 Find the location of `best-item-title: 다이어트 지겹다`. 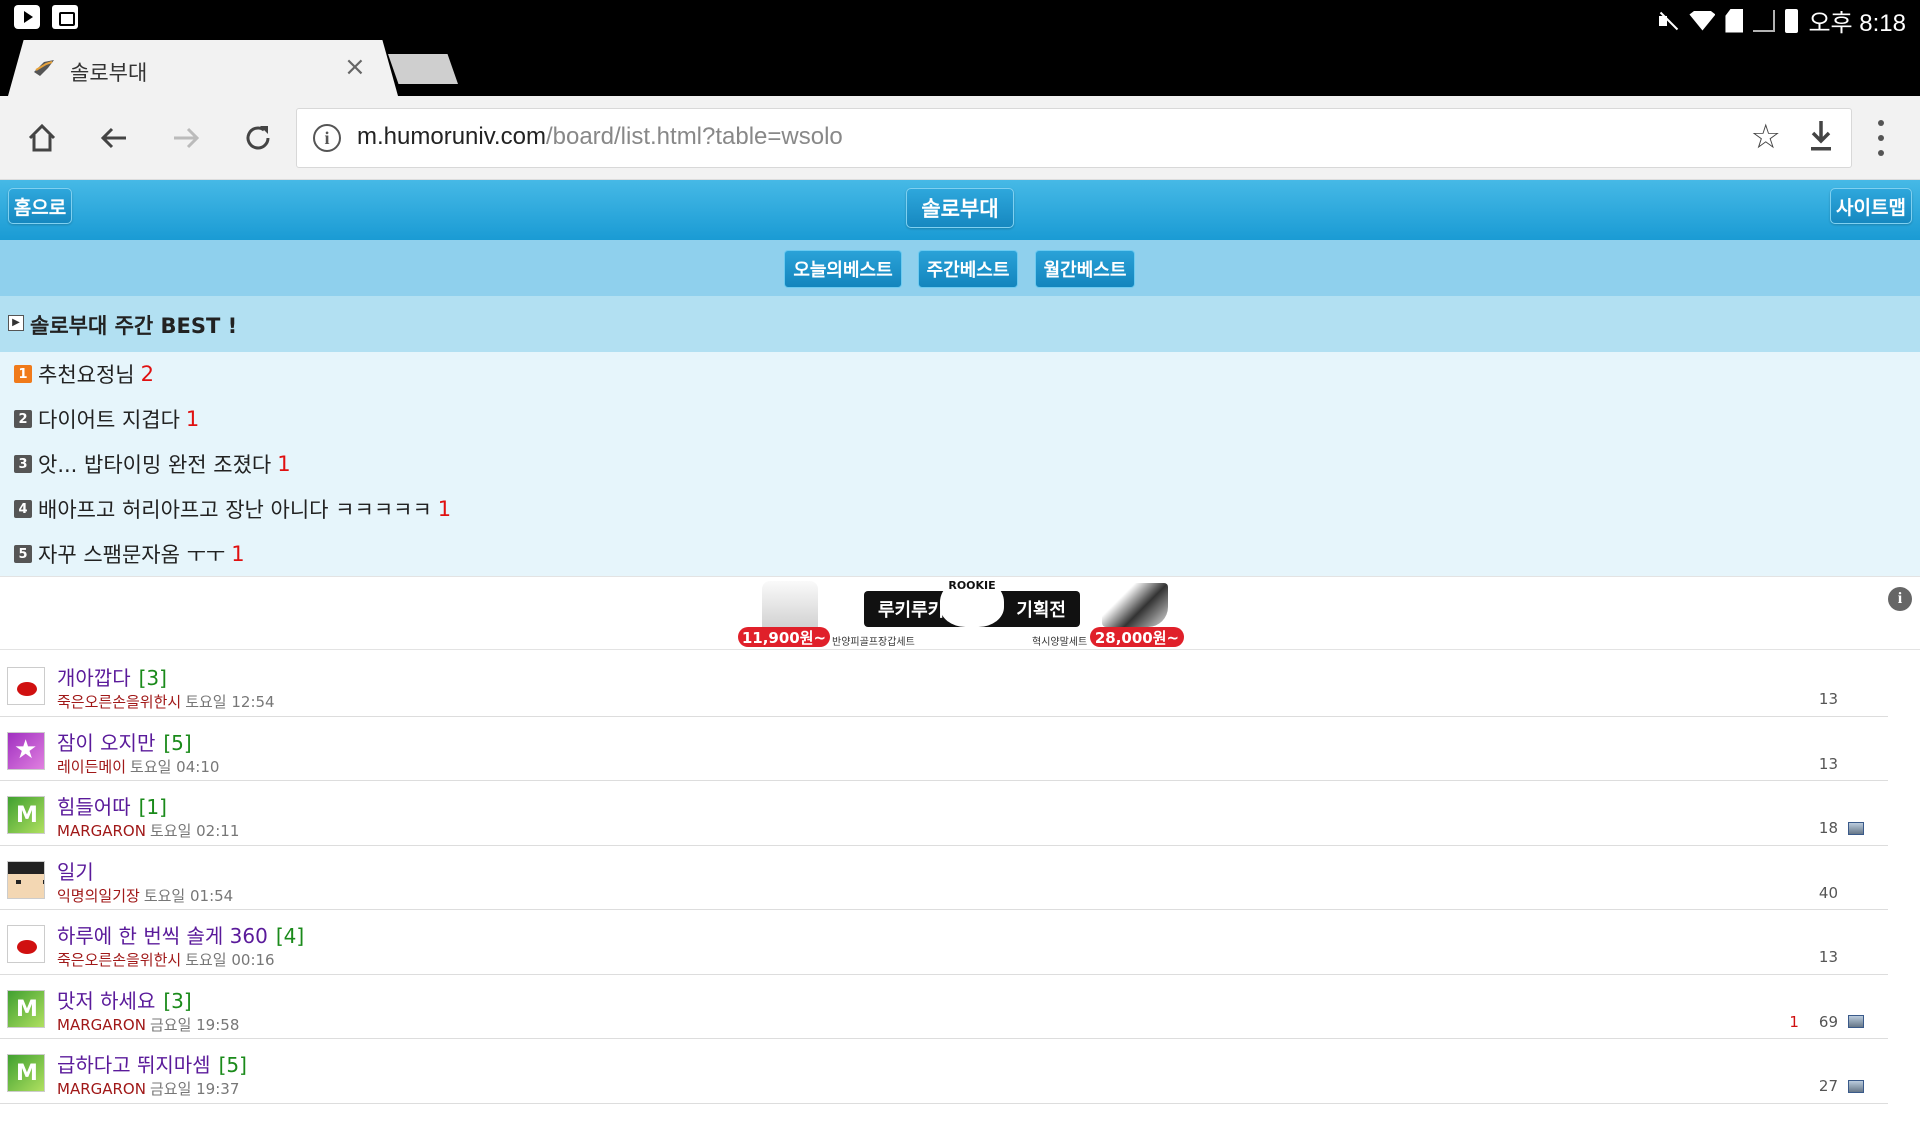

best-item-title: 다이어트 지겹다 is located at coordinates (109, 420).